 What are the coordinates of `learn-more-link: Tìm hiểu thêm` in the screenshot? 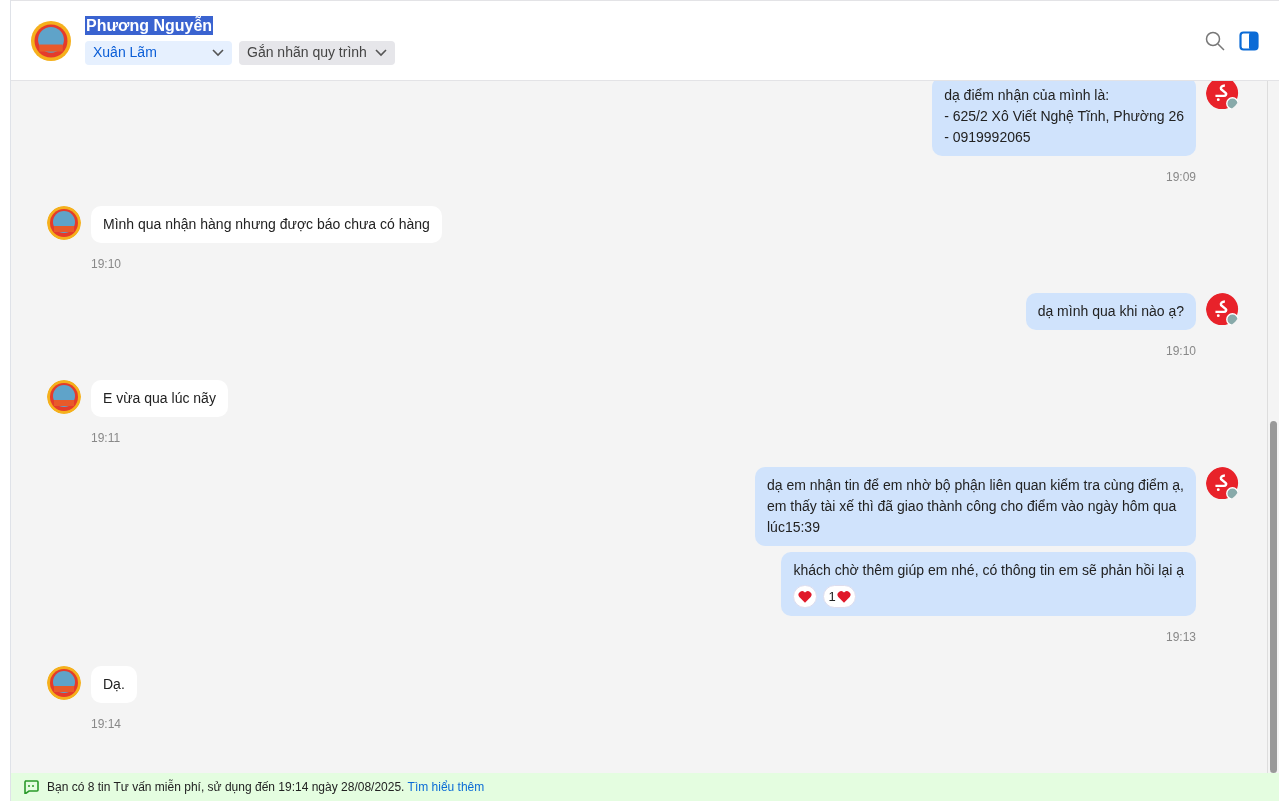 It's located at (446, 787).